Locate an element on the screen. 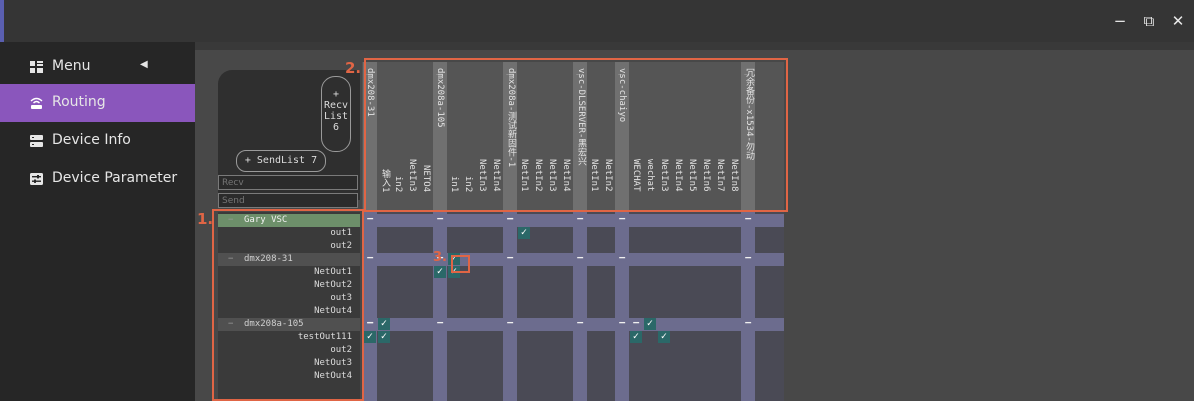 This screenshot has height=401, width=1194. annotation-label-1: 1. is located at coordinates (205, 219).